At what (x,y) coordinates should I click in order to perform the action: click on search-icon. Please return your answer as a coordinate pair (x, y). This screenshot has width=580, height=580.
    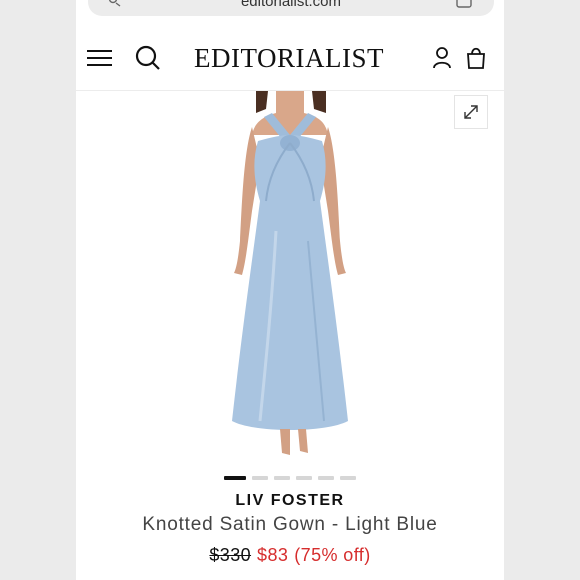
    Looking at the image, I should click on (148, 58).